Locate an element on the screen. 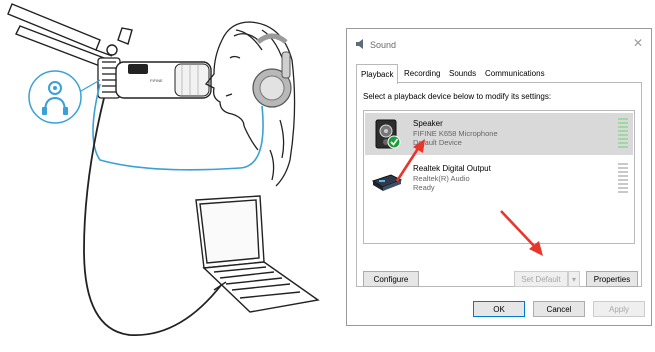 The image size is (655, 352). properties-button: Properties is located at coordinates (612, 279).